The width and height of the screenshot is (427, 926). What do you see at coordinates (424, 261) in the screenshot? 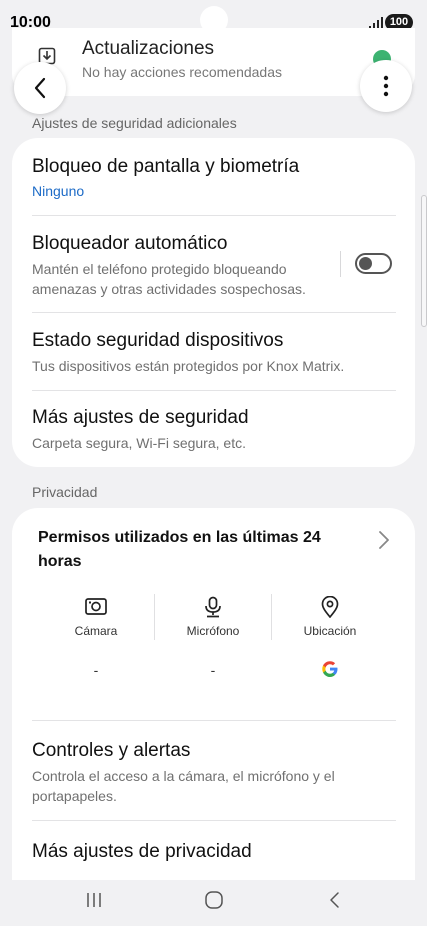
I see `scrollbar-handle` at bounding box center [424, 261].